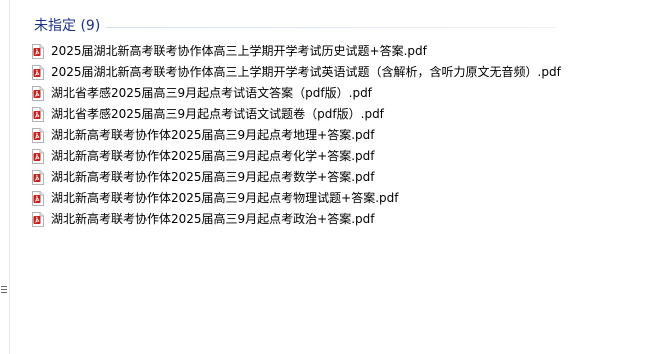  Describe the element at coordinates (213, 156) in the screenshot. I see `file-name: 湖北新高考联考协作体2025届高三9月起点考化学+答案.pdf` at that location.